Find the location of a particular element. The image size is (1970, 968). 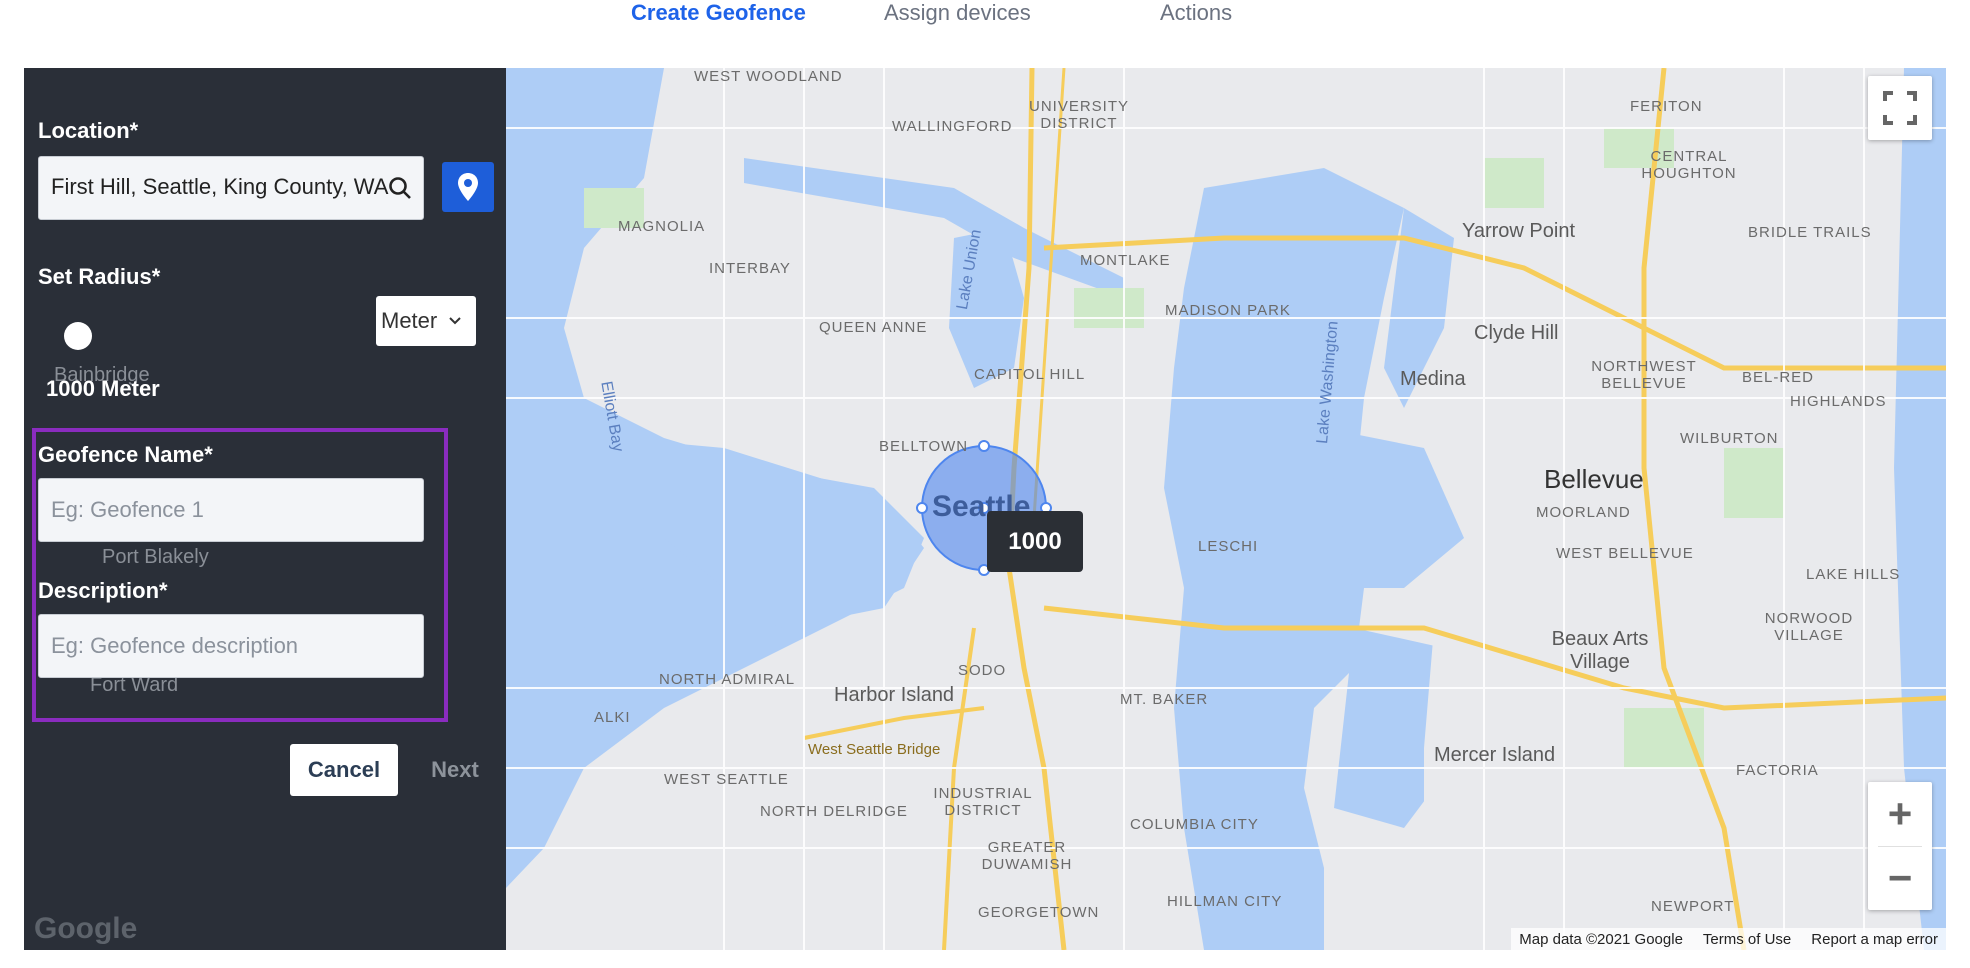

tab-create-geofence: Create Geofence is located at coordinates (718, 13).